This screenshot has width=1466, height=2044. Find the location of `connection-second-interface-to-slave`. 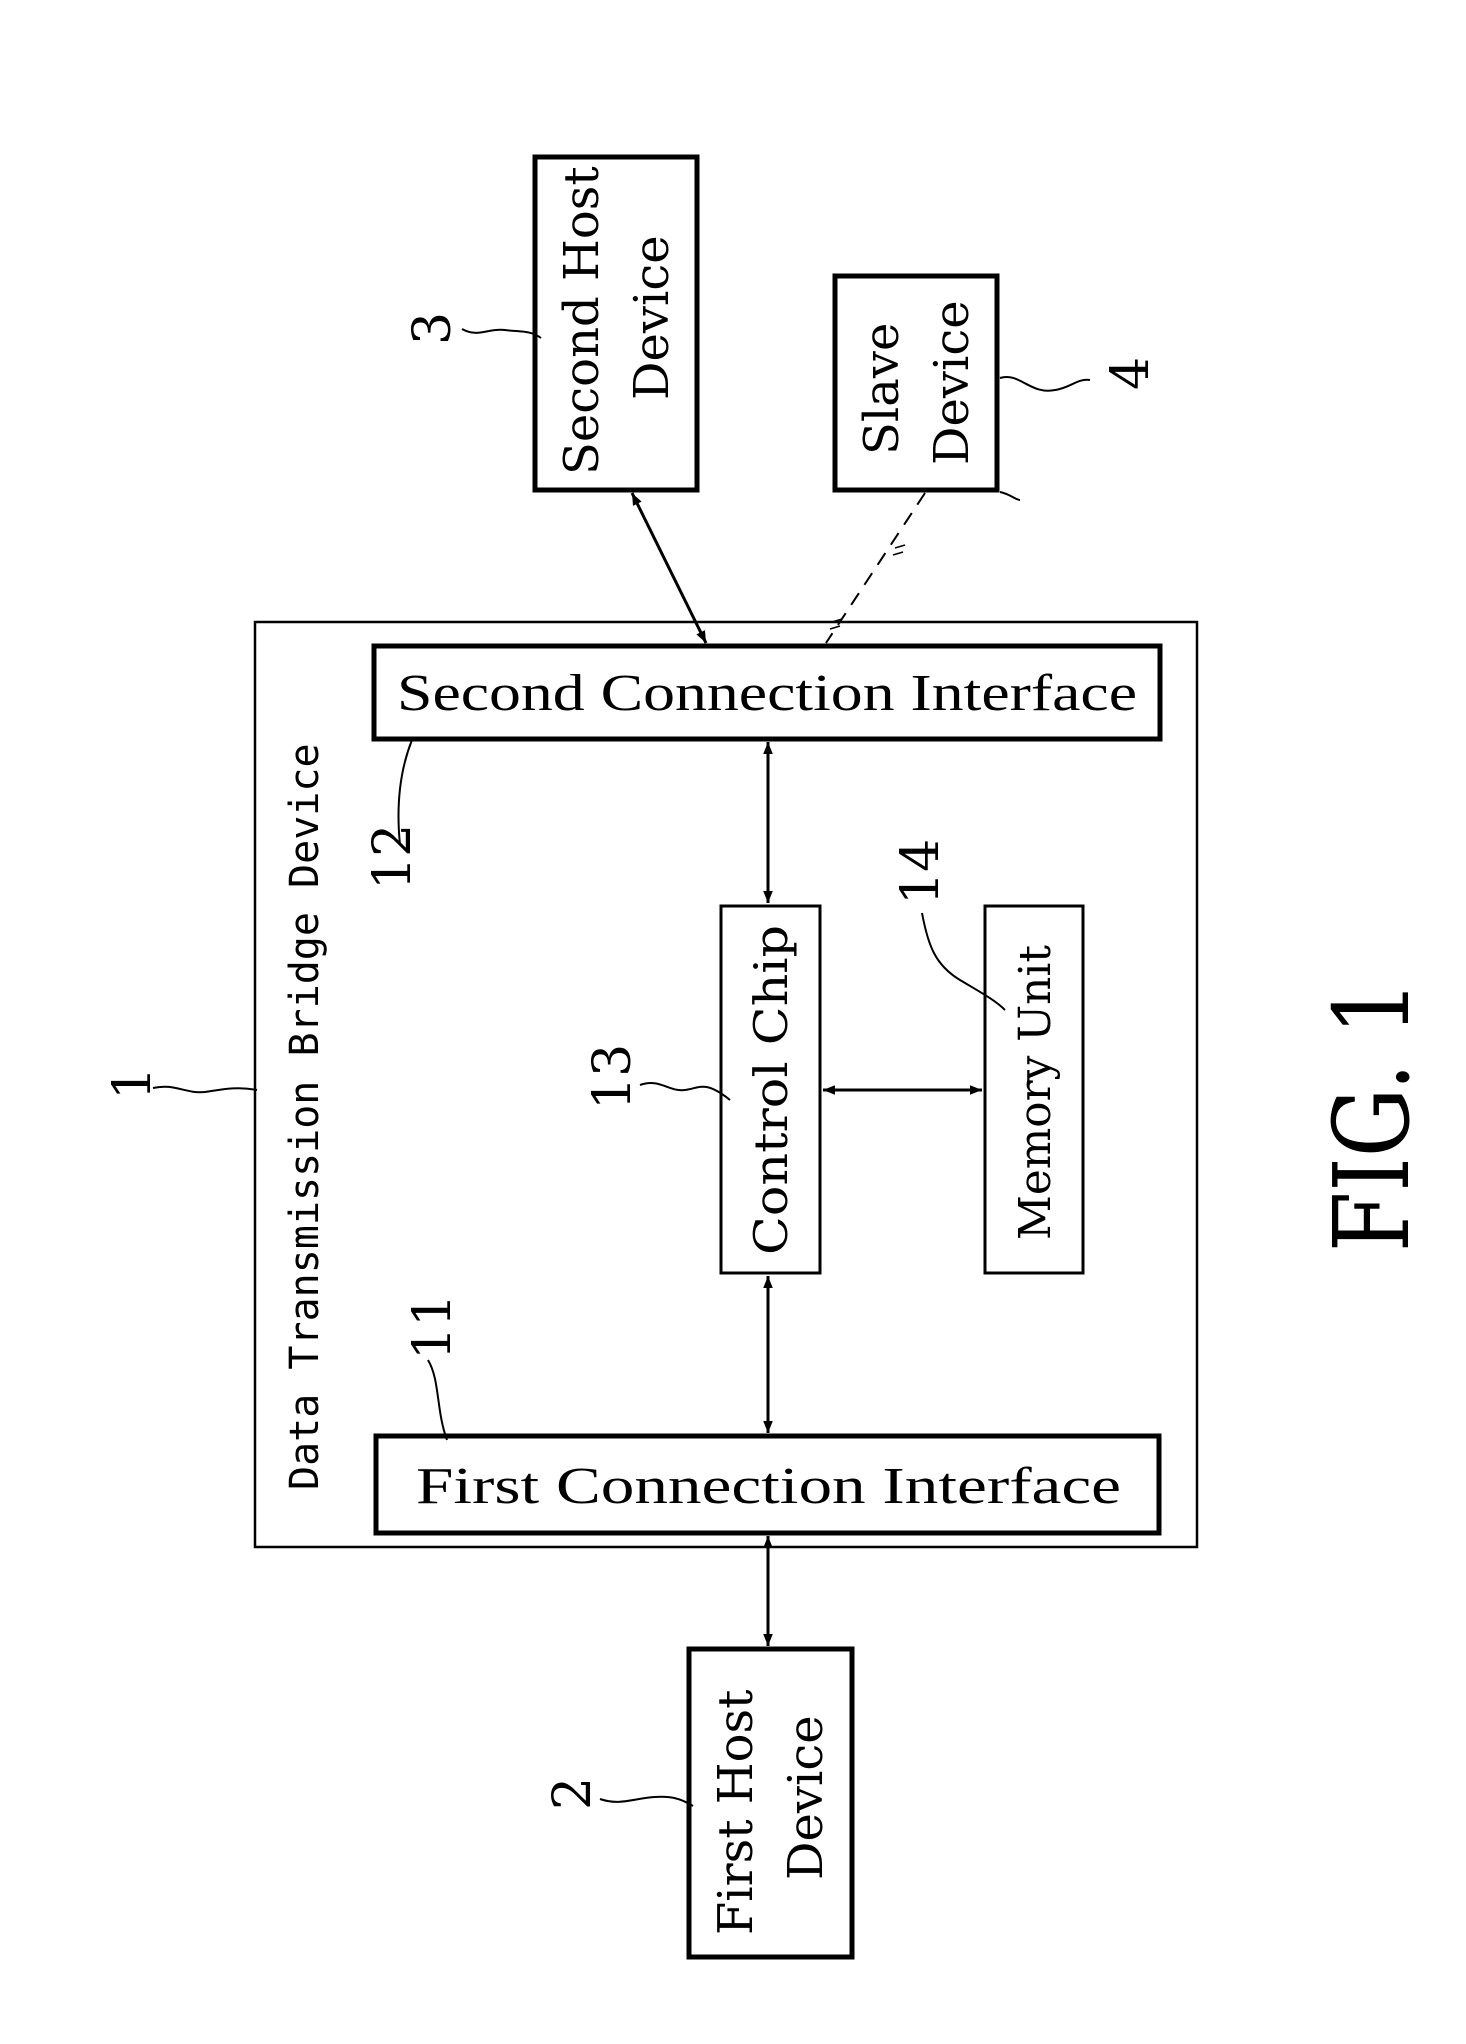

connection-second-interface-to-slave is located at coordinates (875, 568).